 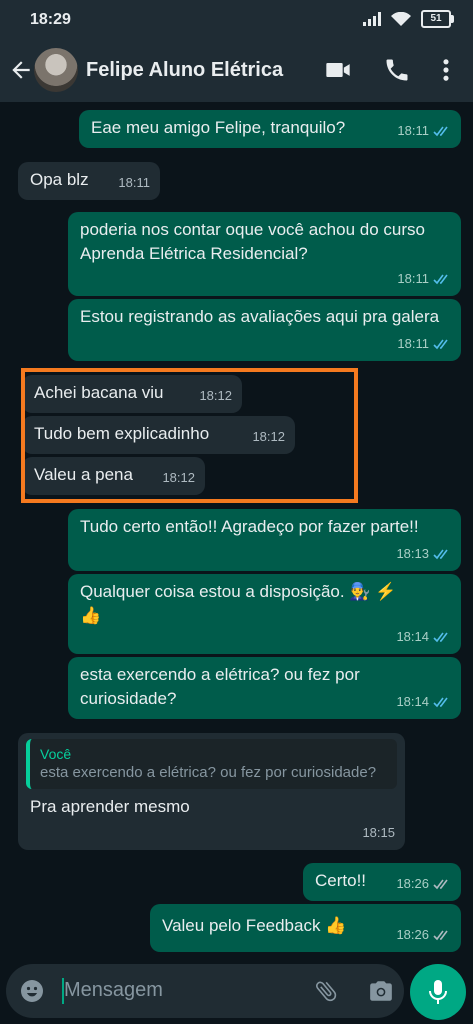 I want to click on status-bar: 18:29 51, so click(x=236, y=20).